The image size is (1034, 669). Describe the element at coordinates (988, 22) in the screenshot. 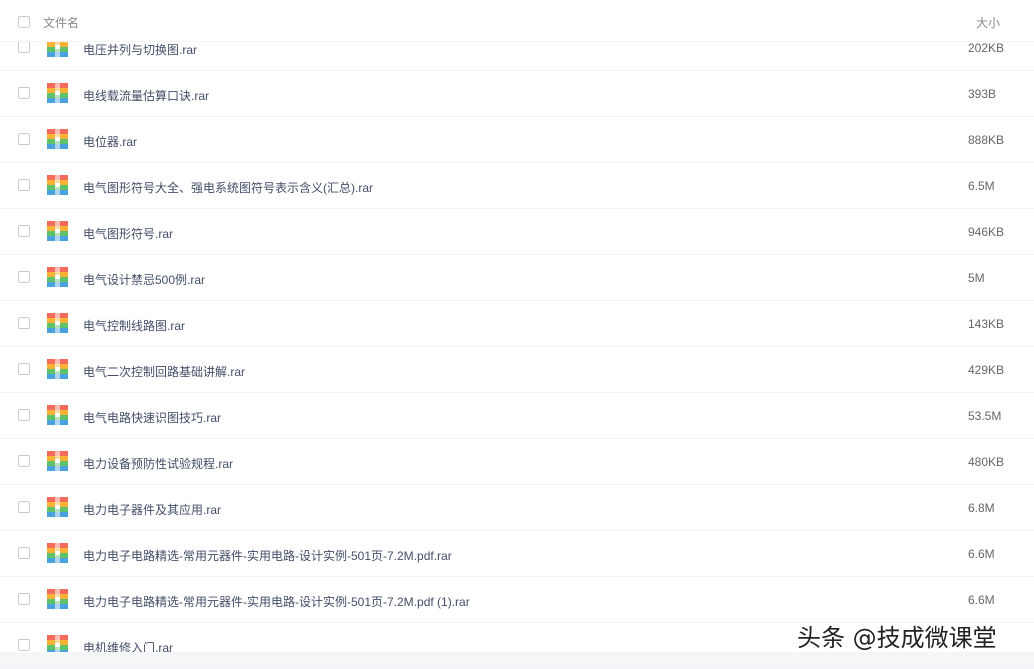

I see `column-header-size: 大小` at that location.